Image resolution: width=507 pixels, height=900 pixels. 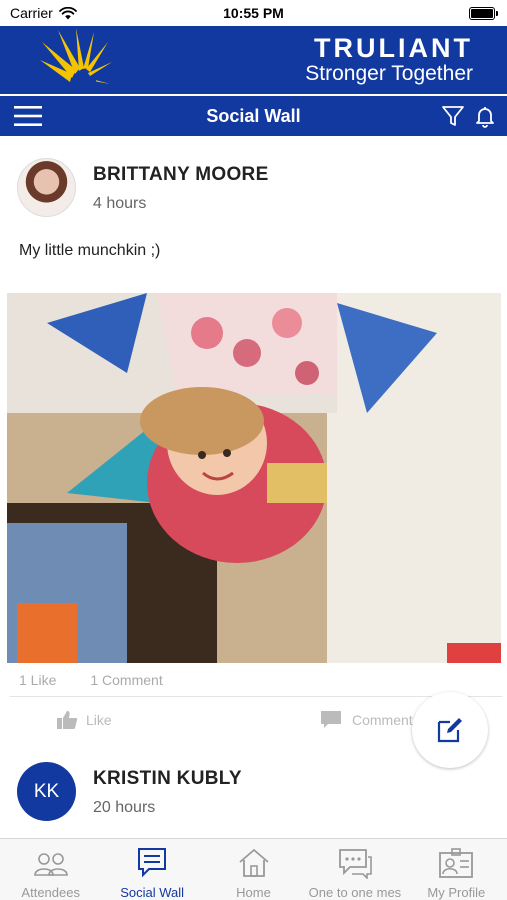 I want to click on avatar-initials: KK, so click(x=46, y=791).